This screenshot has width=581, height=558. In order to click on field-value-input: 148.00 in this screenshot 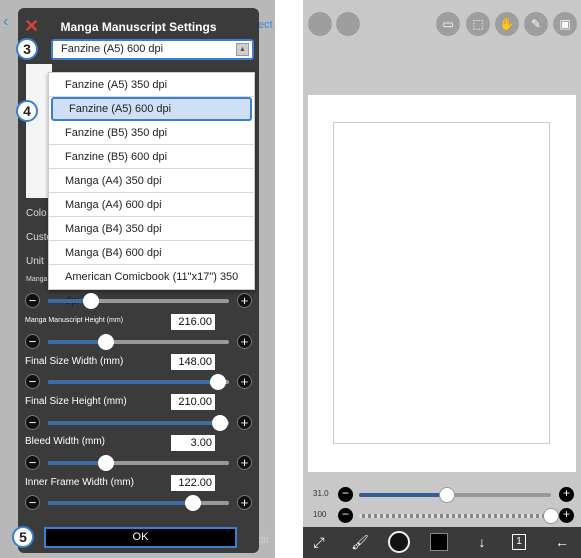, I will do `click(193, 362)`.